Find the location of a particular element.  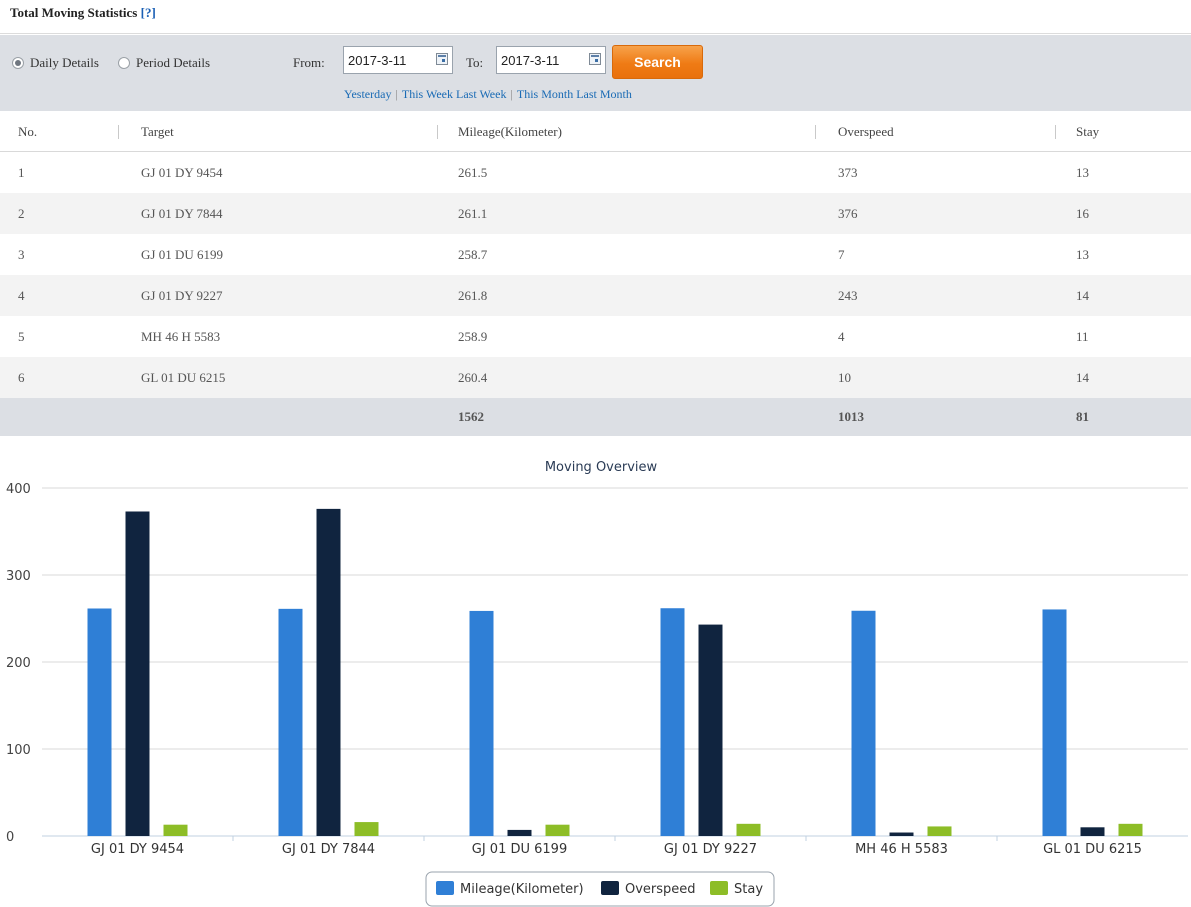

search-button: Search is located at coordinates (657, 62).